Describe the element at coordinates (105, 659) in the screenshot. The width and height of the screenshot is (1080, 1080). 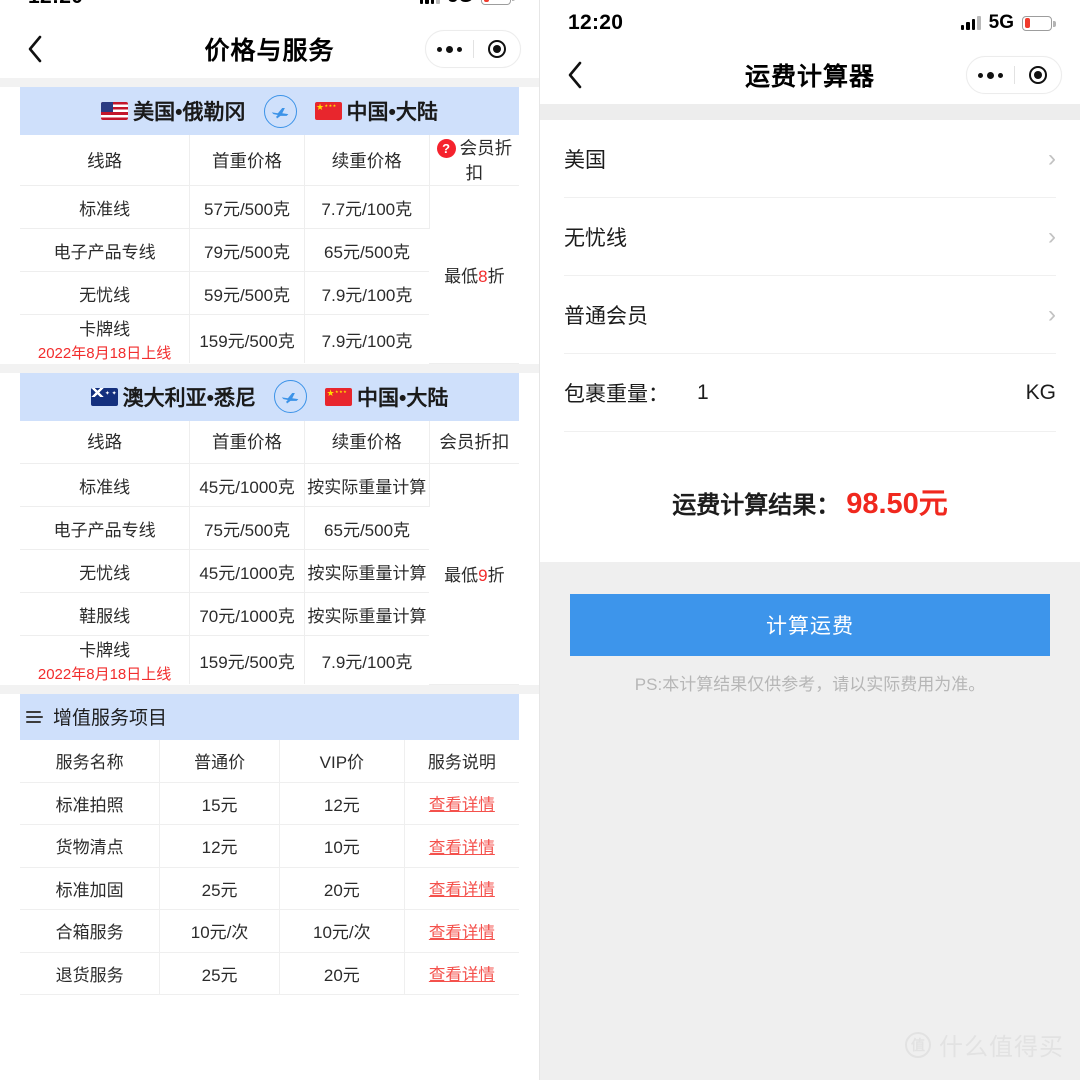
I see `cell-line: 卡牌线 2022年8月18日上线` at that location.